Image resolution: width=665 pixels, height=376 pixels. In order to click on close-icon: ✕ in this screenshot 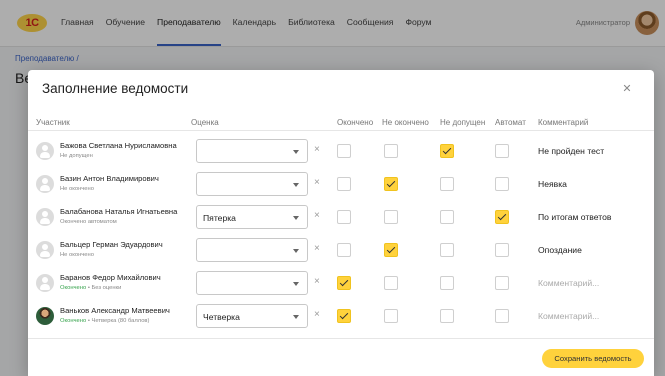, I will do `click(627, 89)`.